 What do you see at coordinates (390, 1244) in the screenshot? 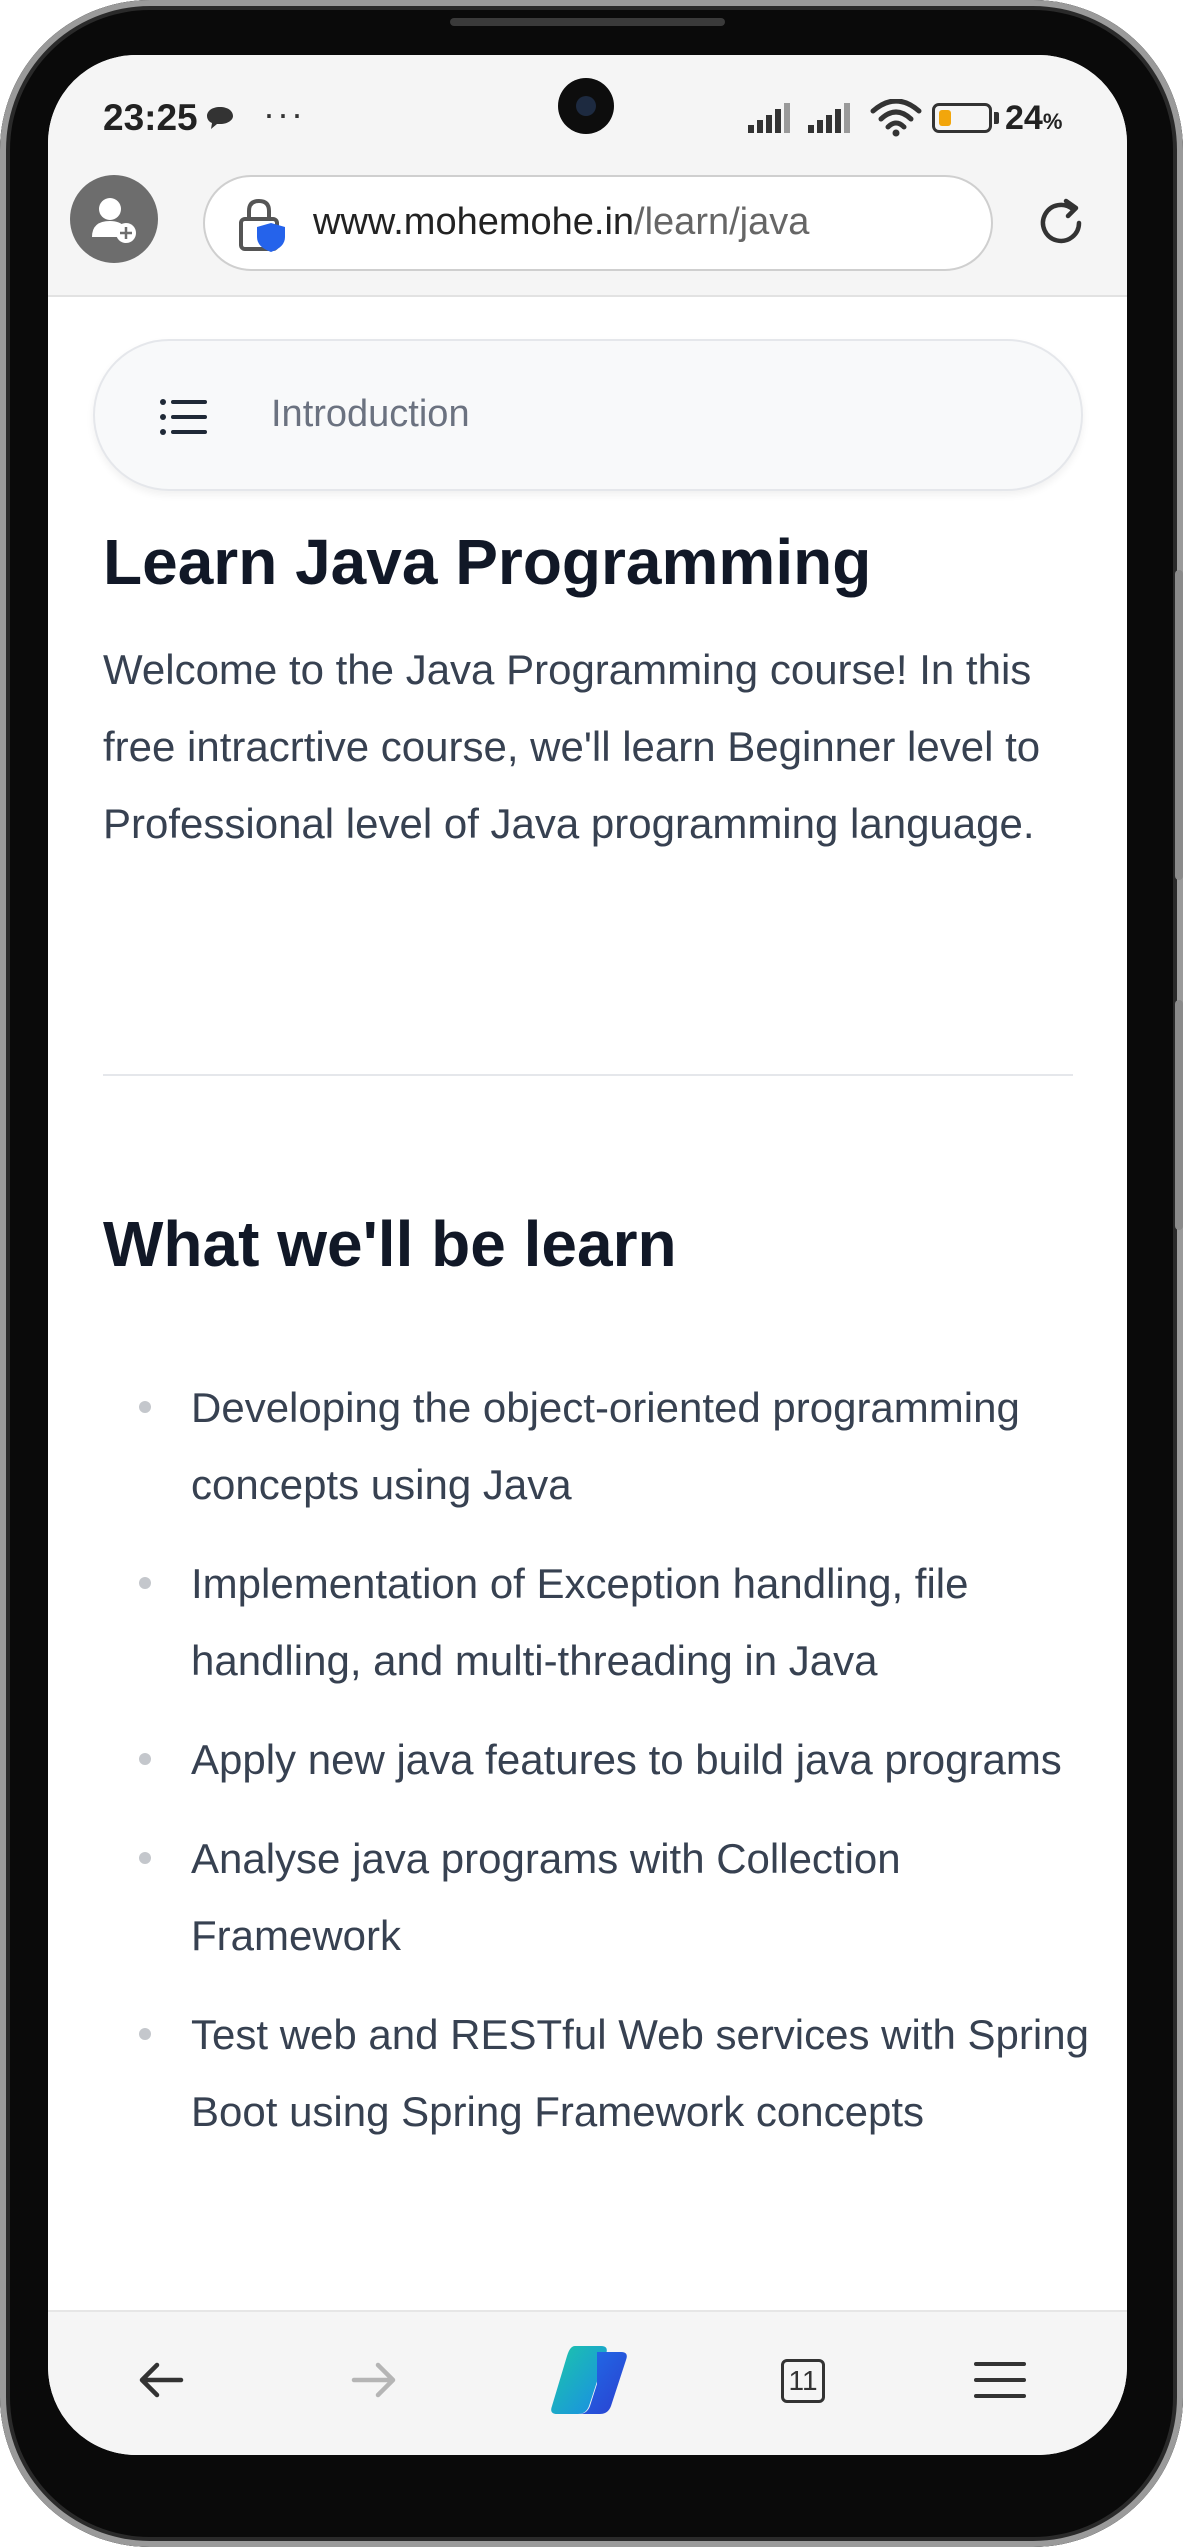
I see `section-heading: What we'll be learn` at bounding box center [390, 1244].